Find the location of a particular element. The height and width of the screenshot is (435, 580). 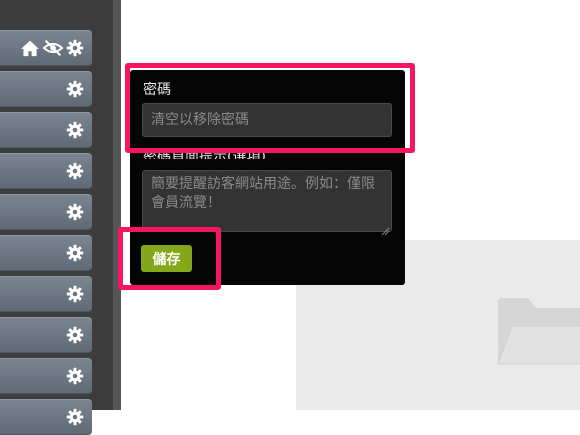

eye-slash-icon is located at coordinates (53, 48).